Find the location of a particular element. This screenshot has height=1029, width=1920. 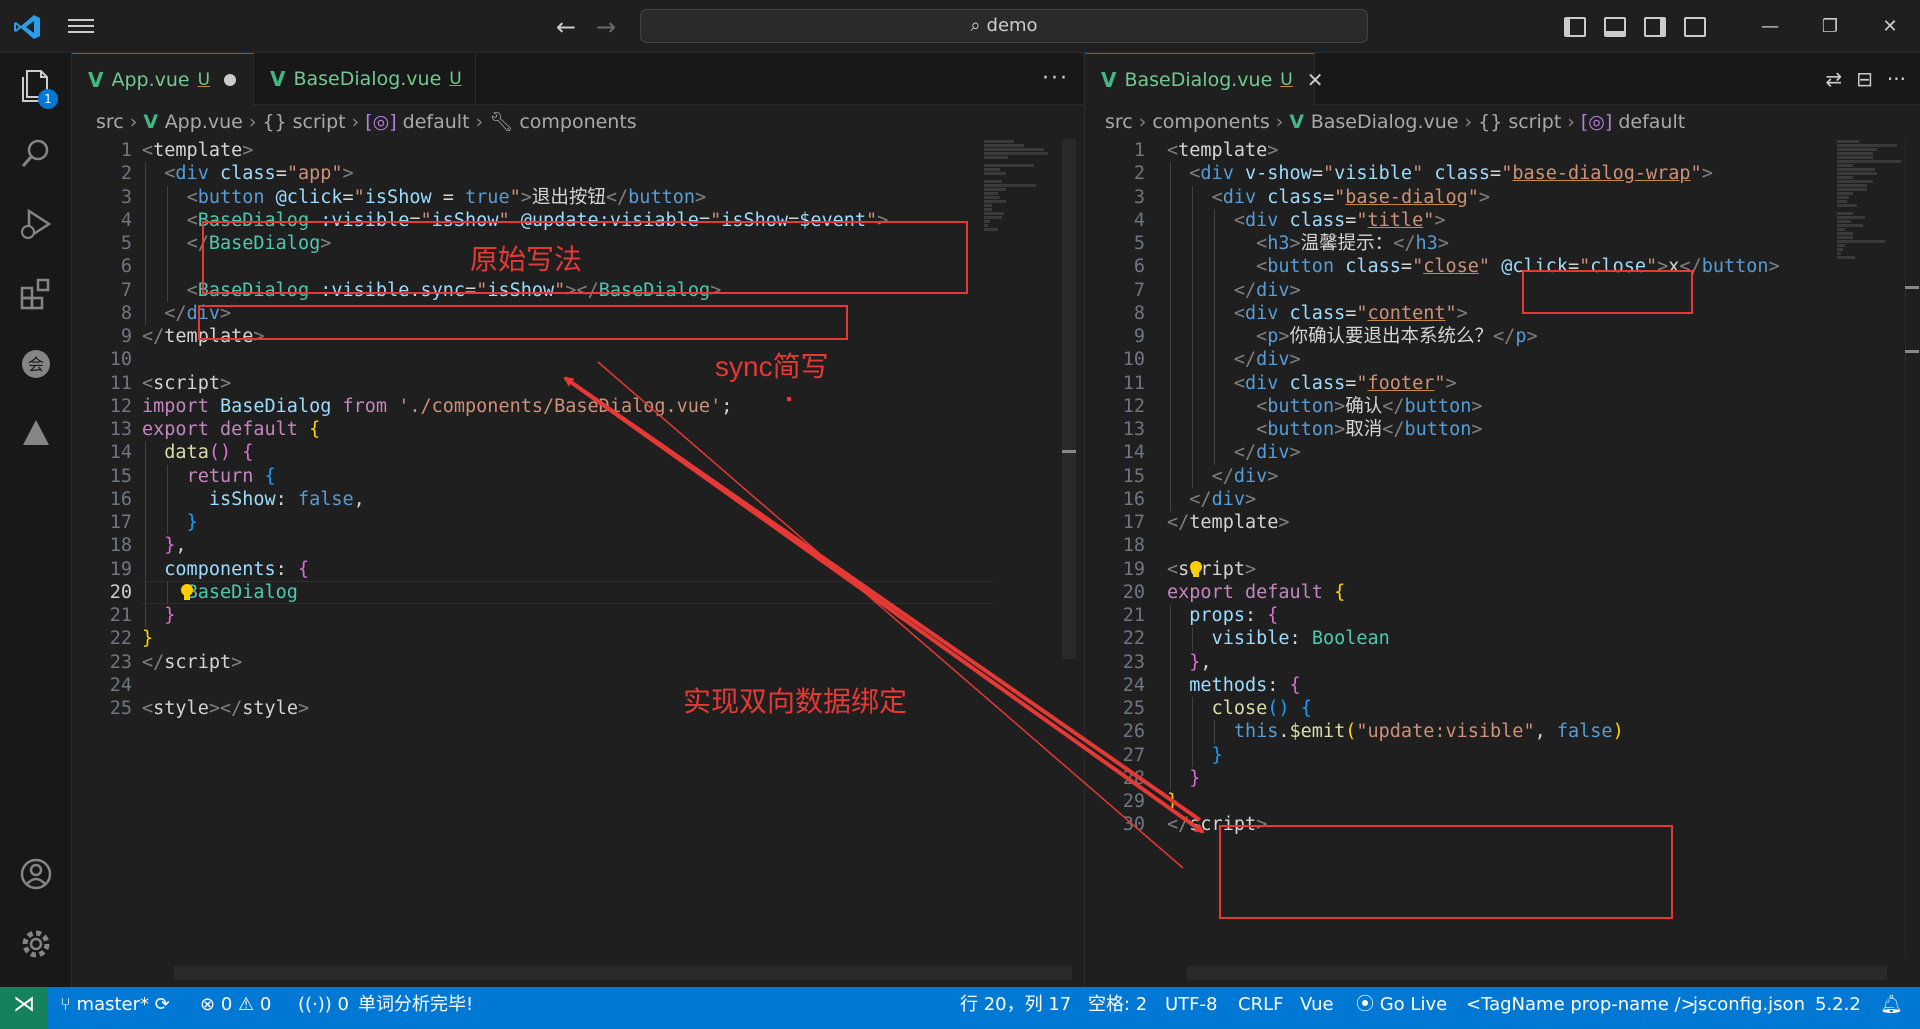

status-message: 单词分析完毕! is located at coordinates (416, 1004).